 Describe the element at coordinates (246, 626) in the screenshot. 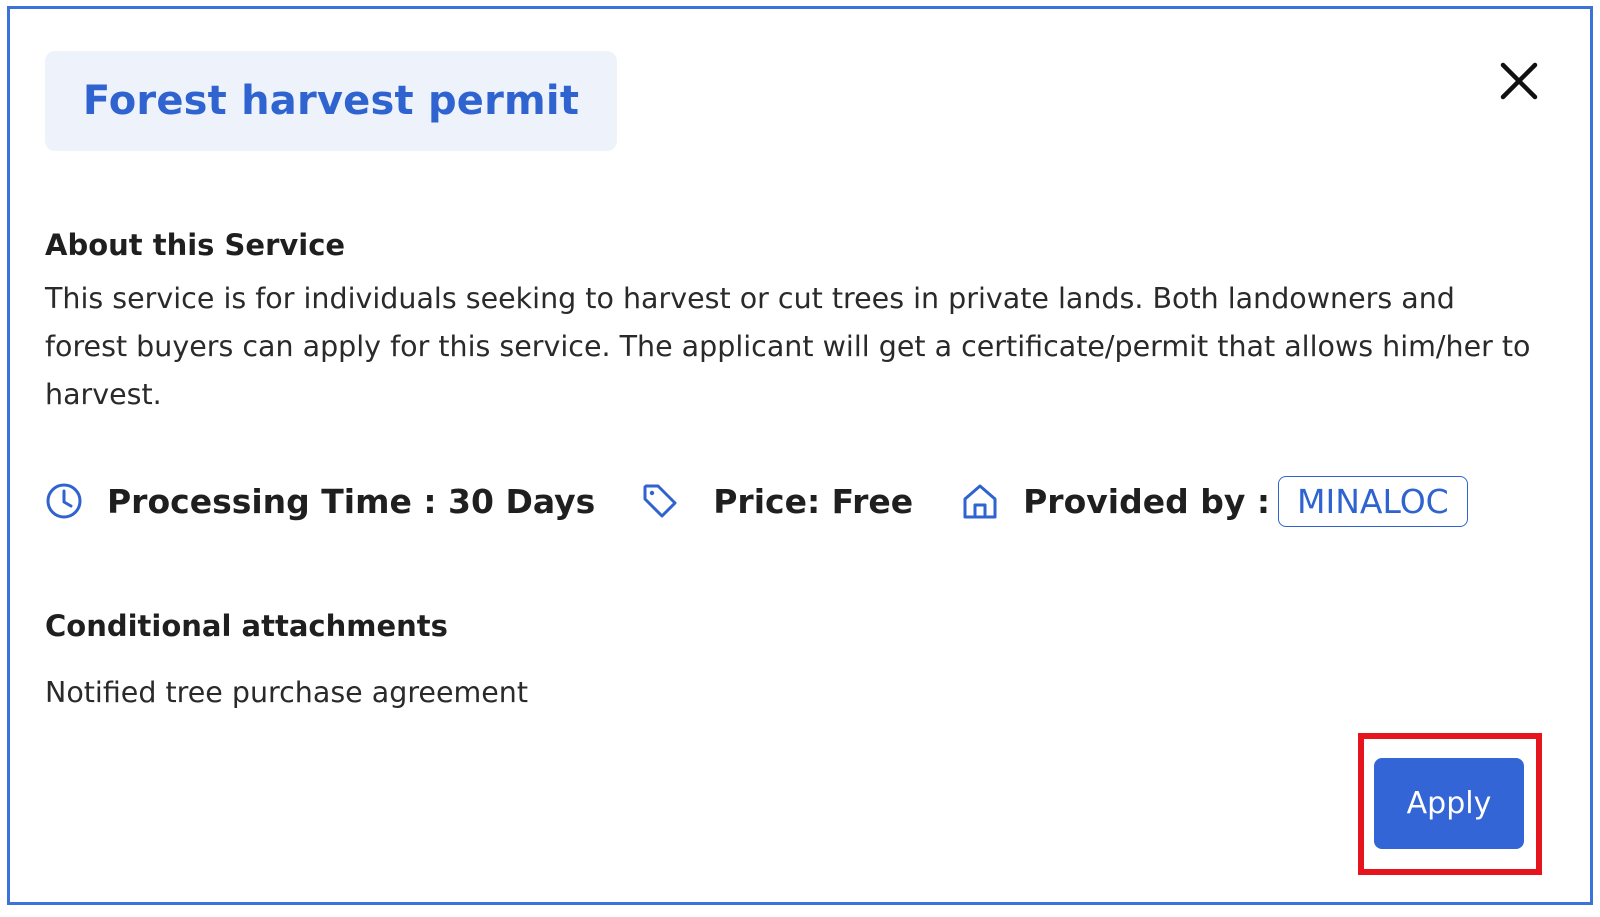

I see `attachments-heading: Conditional attachments` at that location.